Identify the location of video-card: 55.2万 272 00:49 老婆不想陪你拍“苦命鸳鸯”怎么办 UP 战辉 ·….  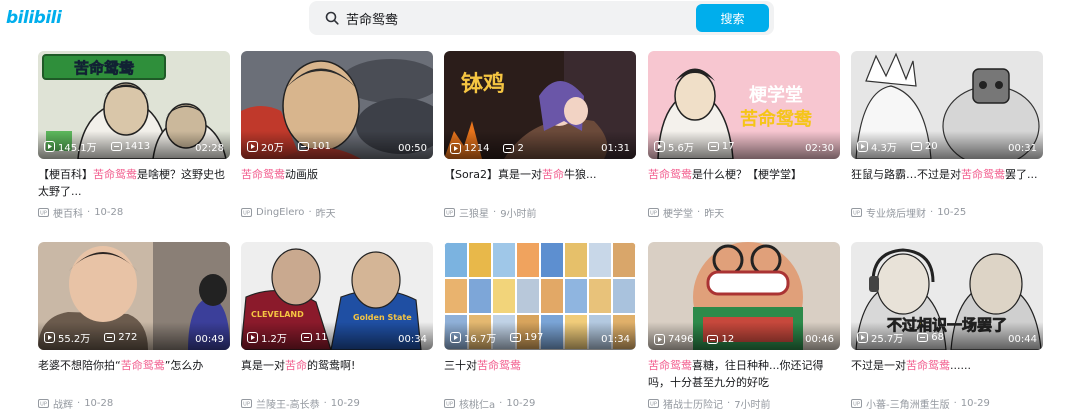
(134, 326).